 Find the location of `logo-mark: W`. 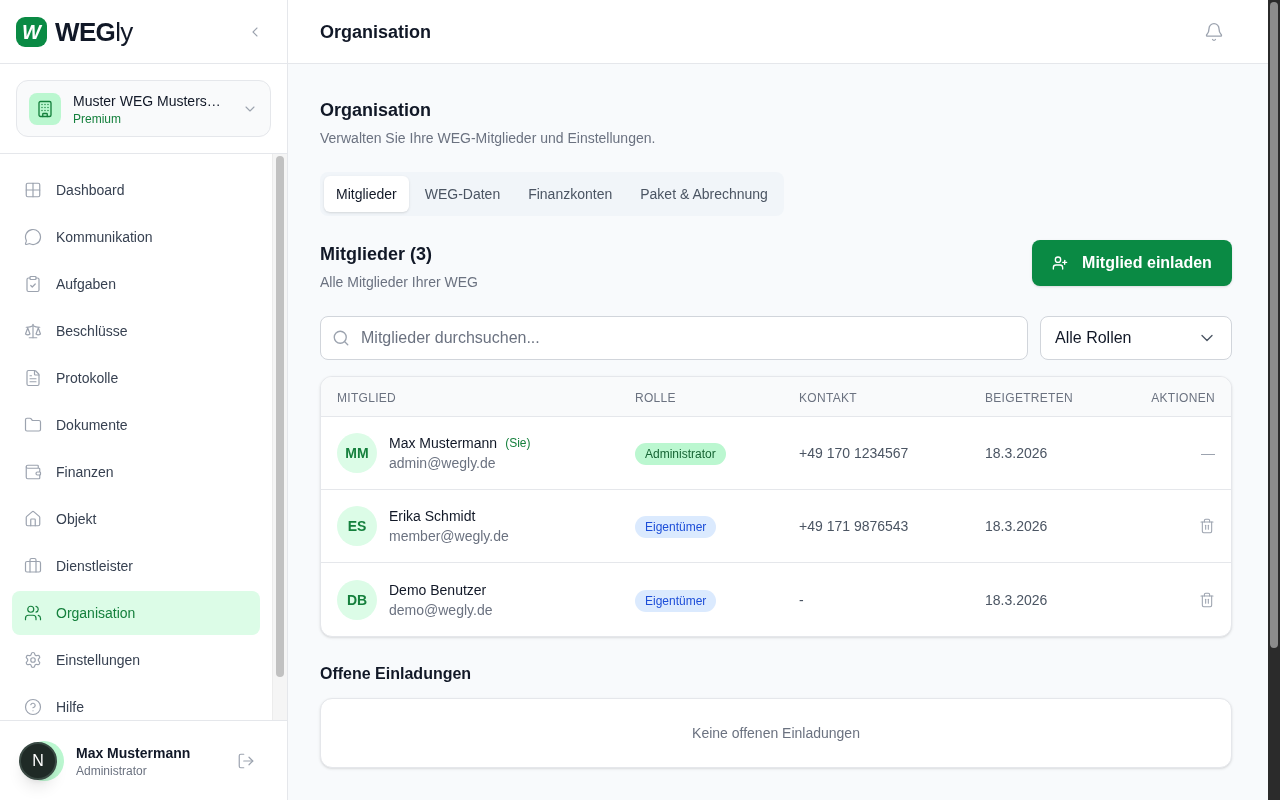

logo-mark: W is located at coordinates (31, 31).